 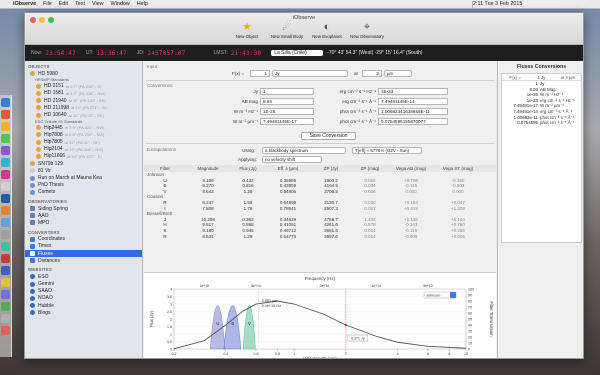 I want to click on object-item: Hip11666 at 14° (PA 120° - E), so click(x=83, y=156).